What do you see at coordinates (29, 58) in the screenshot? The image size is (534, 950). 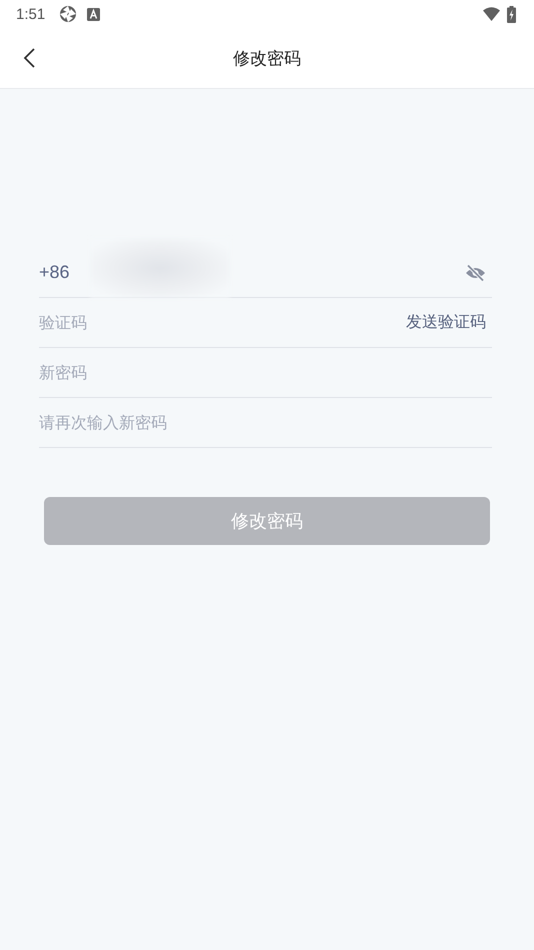 I see `back-icon` at bounding box center [29, 58].